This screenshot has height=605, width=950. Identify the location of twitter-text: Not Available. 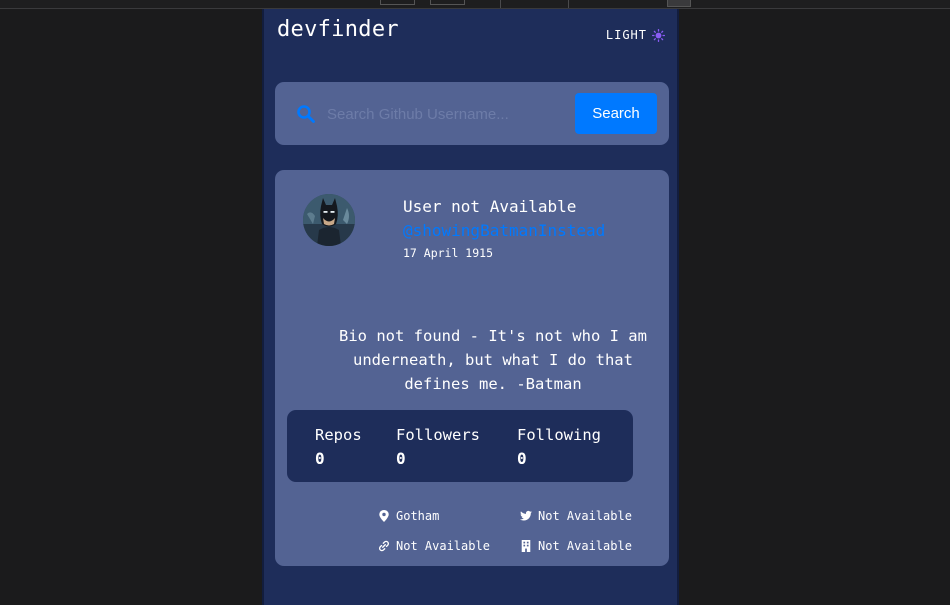
(585, 516).